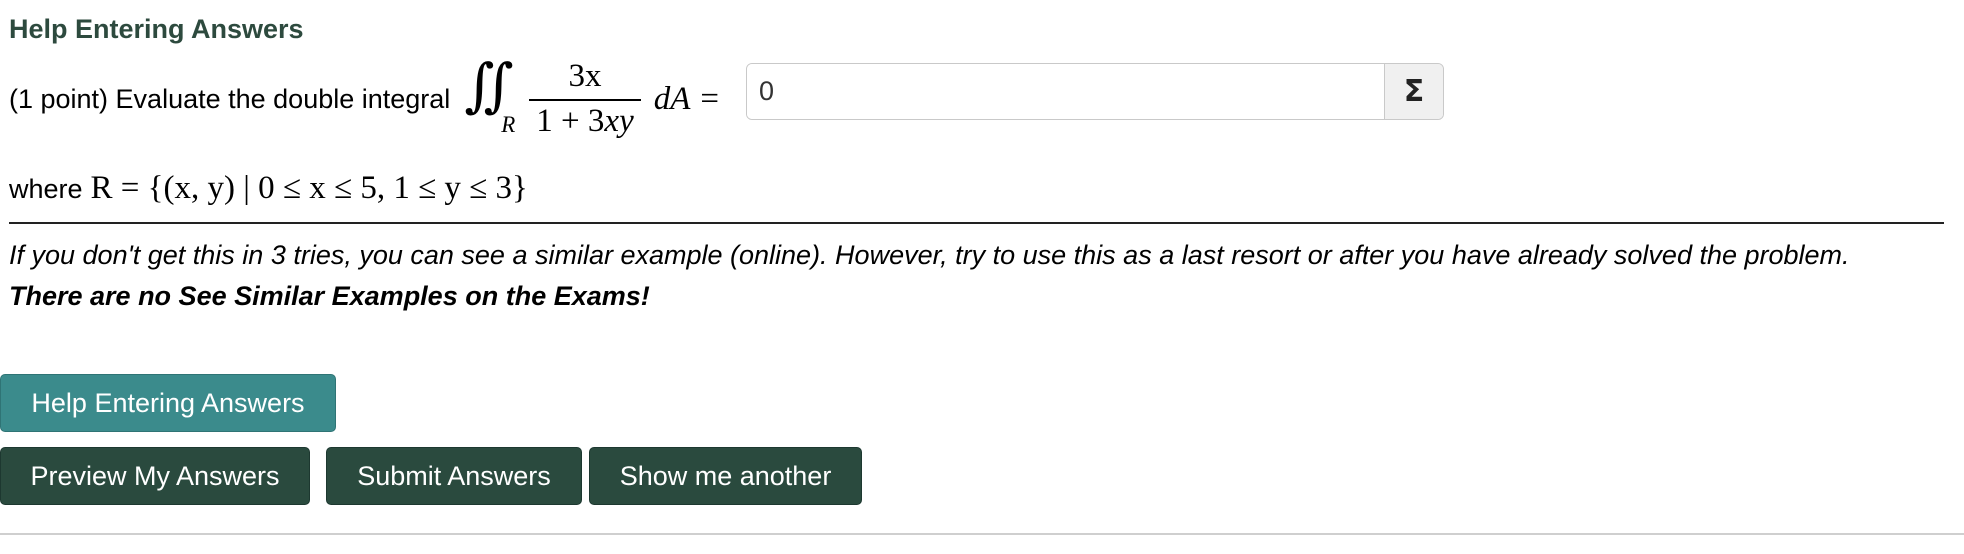  I want to click on preview-answers-button: Preview My Answers, so click(155, 476).